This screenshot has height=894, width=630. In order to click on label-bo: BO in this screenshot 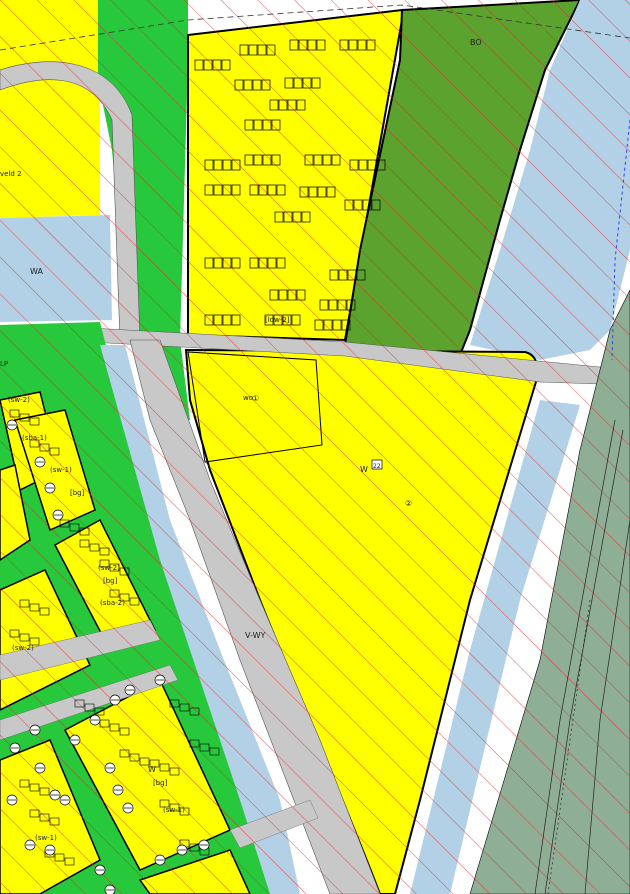, I will do `click(476, 42)`.